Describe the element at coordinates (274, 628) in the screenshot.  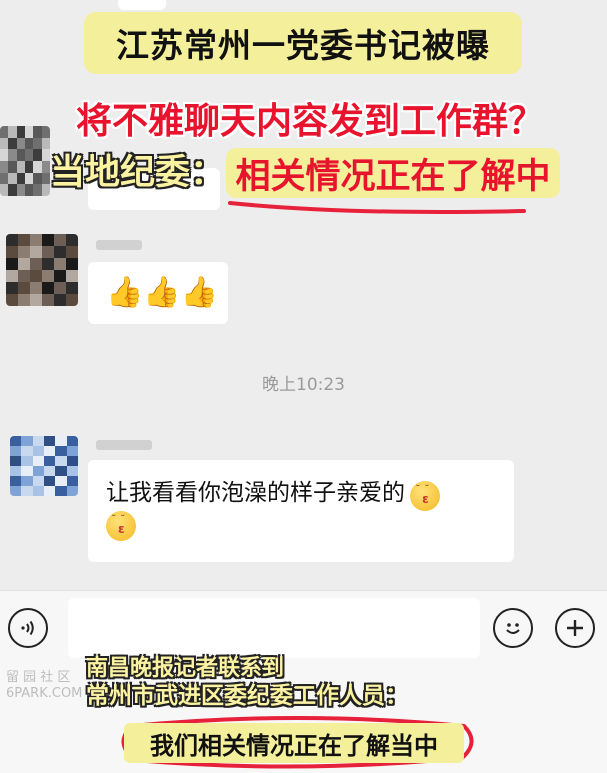
I see `message-input-field` at that location.